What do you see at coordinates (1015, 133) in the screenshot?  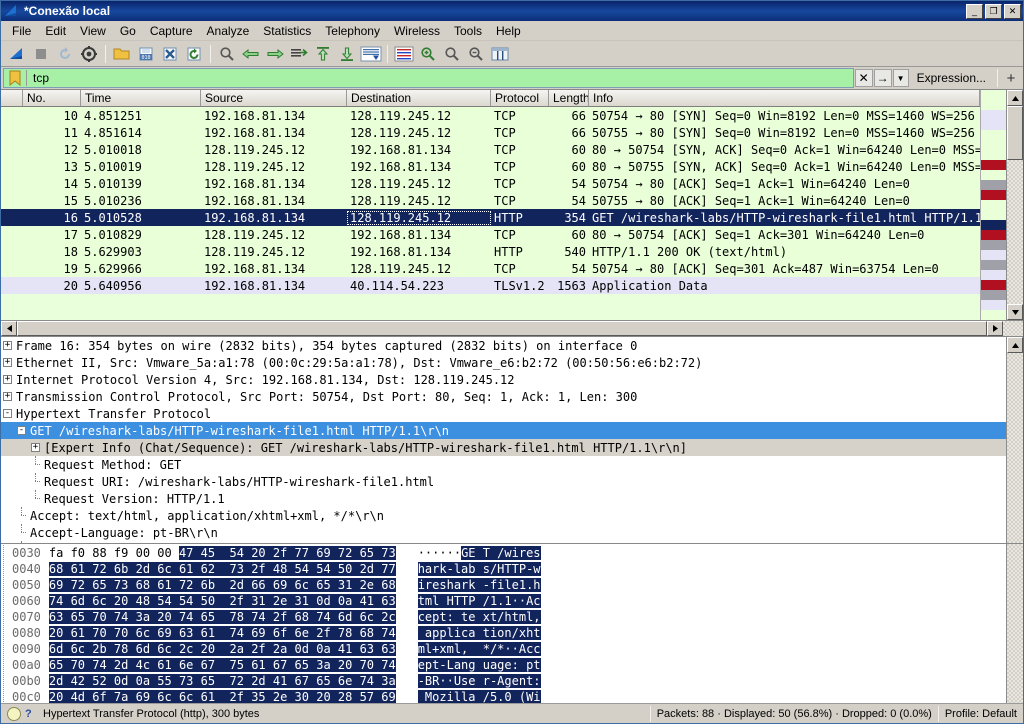 I see `scrollbar-thumb` at bounding box center [1015, 133].